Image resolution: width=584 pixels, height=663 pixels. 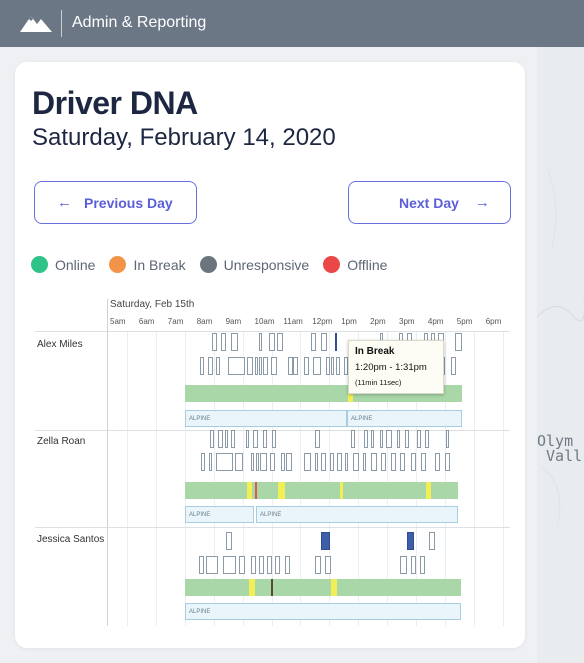 What do you see at coordinates (560, 355) in the screenshot?
I see `map-panel: Olym Vall` at bounding box center [560, 355].